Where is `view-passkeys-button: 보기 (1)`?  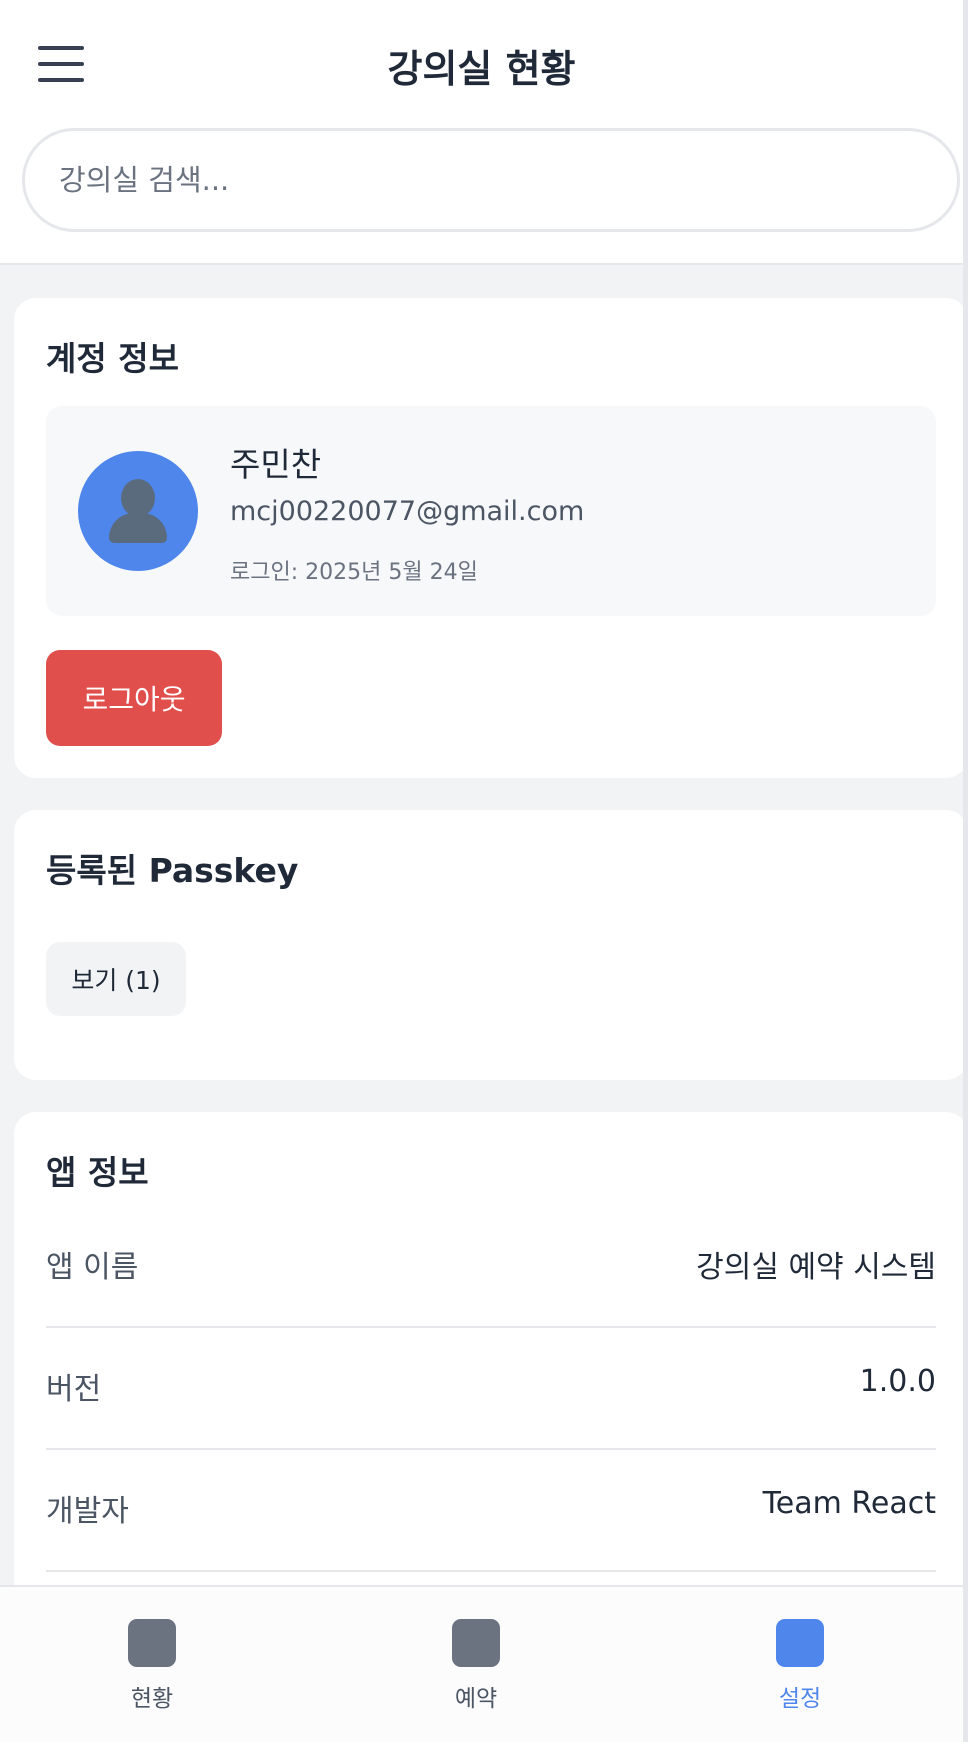
view-passkeys-button: 보기 (1) is located at coordinates (116, 979).